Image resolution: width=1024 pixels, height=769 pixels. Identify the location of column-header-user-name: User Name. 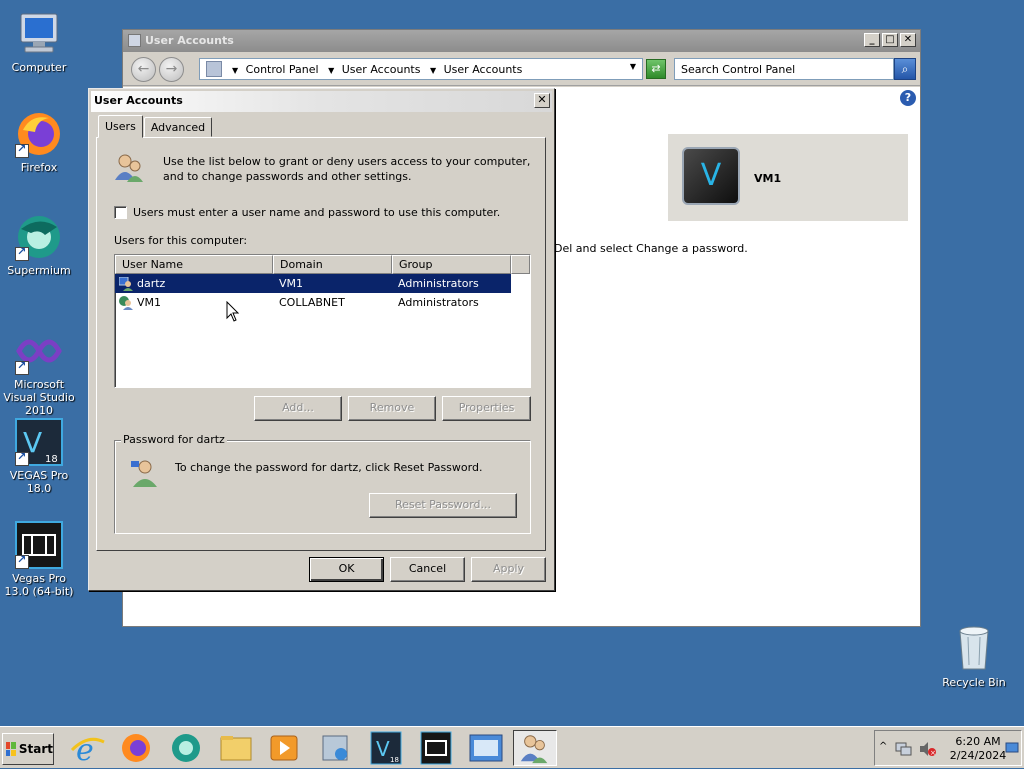
(194, 264).